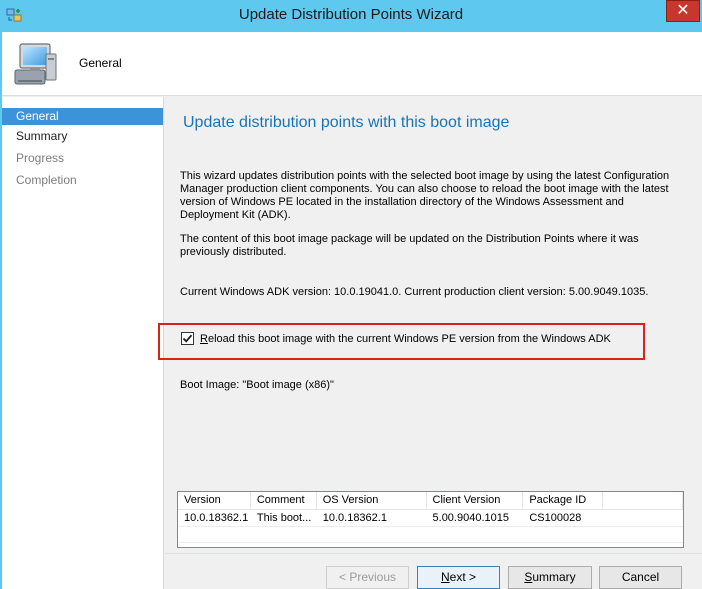  What do you see at coordinates (352, 64) in the screenshot?
I see `wizard-header: General` at bounding box center [352, 64].